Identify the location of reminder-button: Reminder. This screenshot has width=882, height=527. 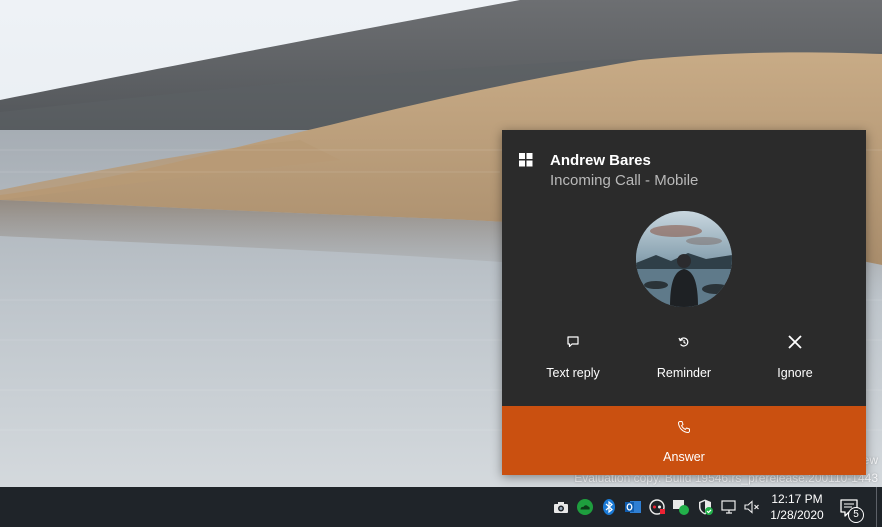
(684, 359).